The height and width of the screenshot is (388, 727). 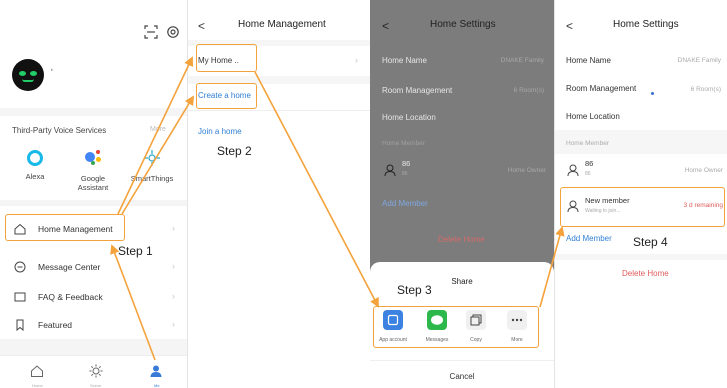 What do you see at coordinates (652, 93) in the screenshot?
I see `loading-dot-icon` at bounding box center [652, 93].